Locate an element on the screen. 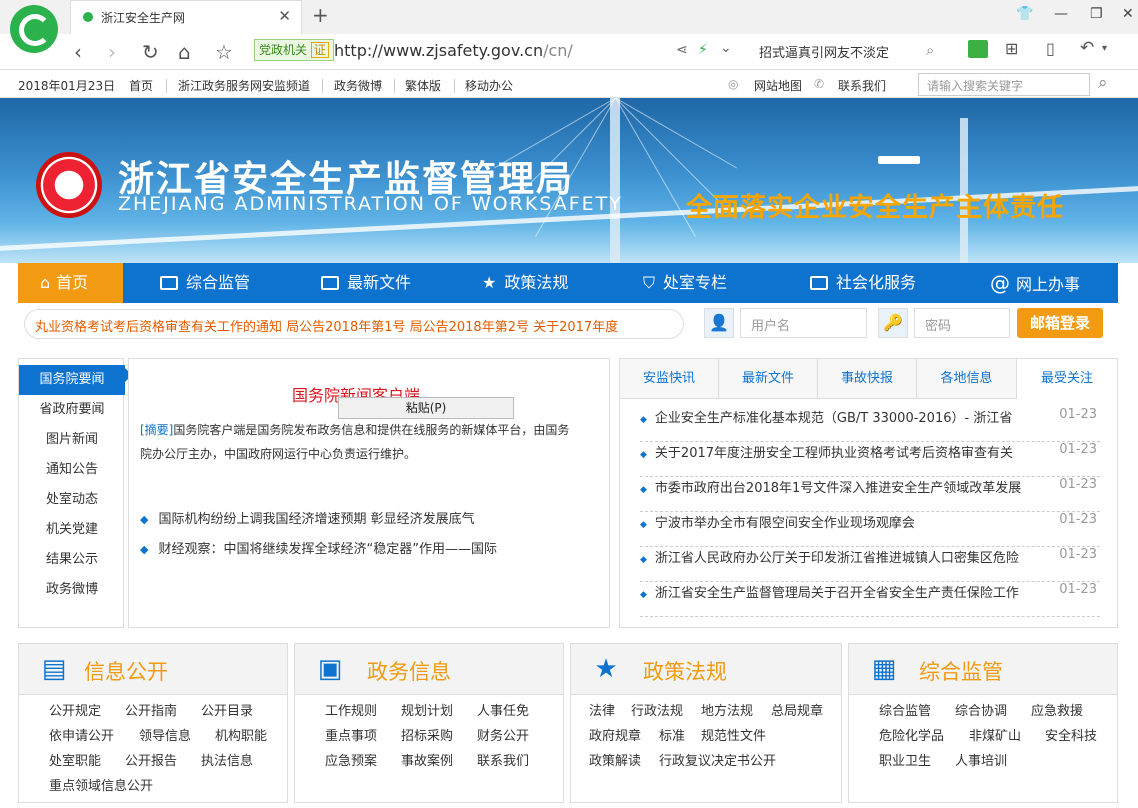  forward-icon: › is located at coordinates (112, 52).